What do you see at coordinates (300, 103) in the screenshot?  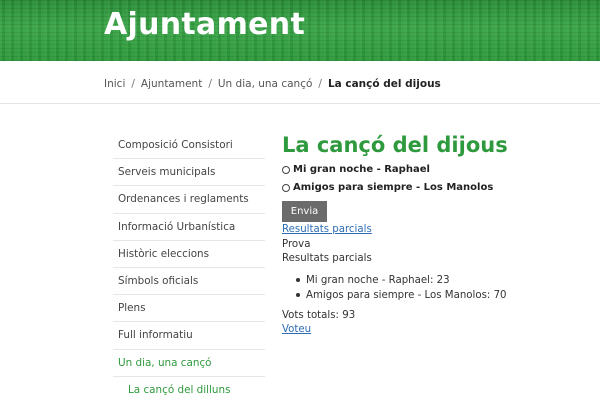 I see `divider` at bounding box center [300, 103].